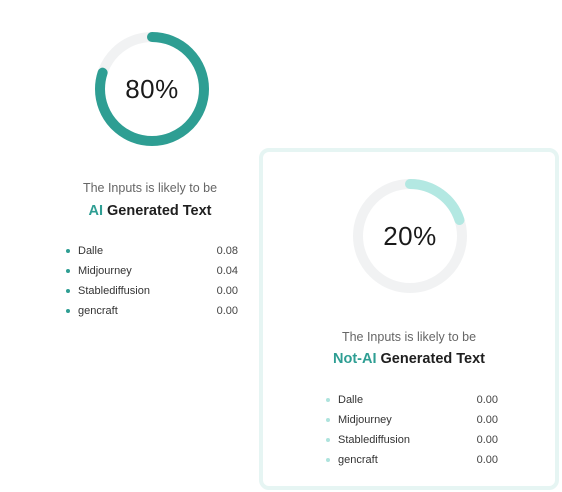  I want to click on ai-likely-text: The Inputs is likely to be, so click(150, 188).